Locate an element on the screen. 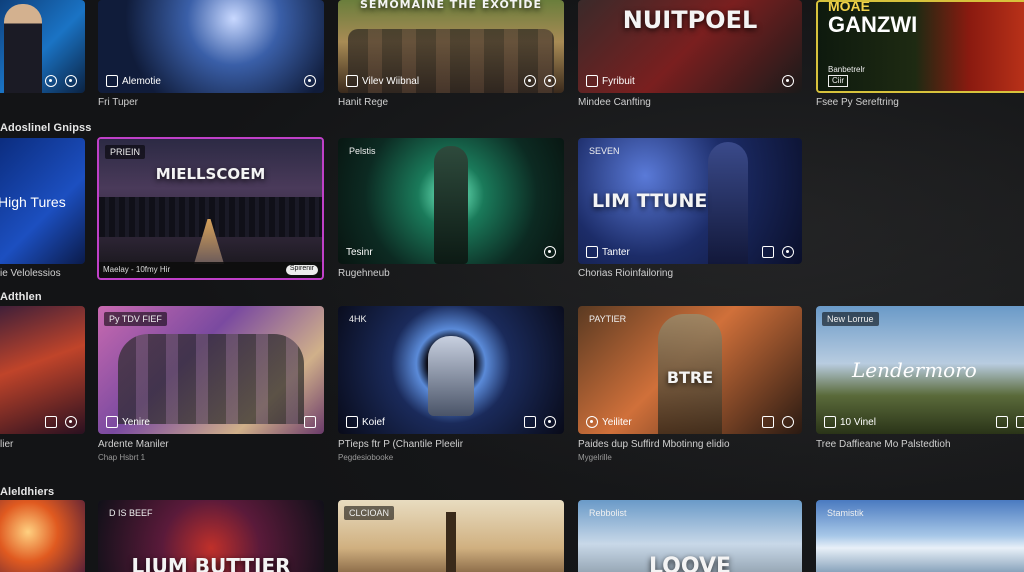 This screenshot has height=572, width=1024. tile-title-overlay: Tesinr is located at coordinates (359, 252).